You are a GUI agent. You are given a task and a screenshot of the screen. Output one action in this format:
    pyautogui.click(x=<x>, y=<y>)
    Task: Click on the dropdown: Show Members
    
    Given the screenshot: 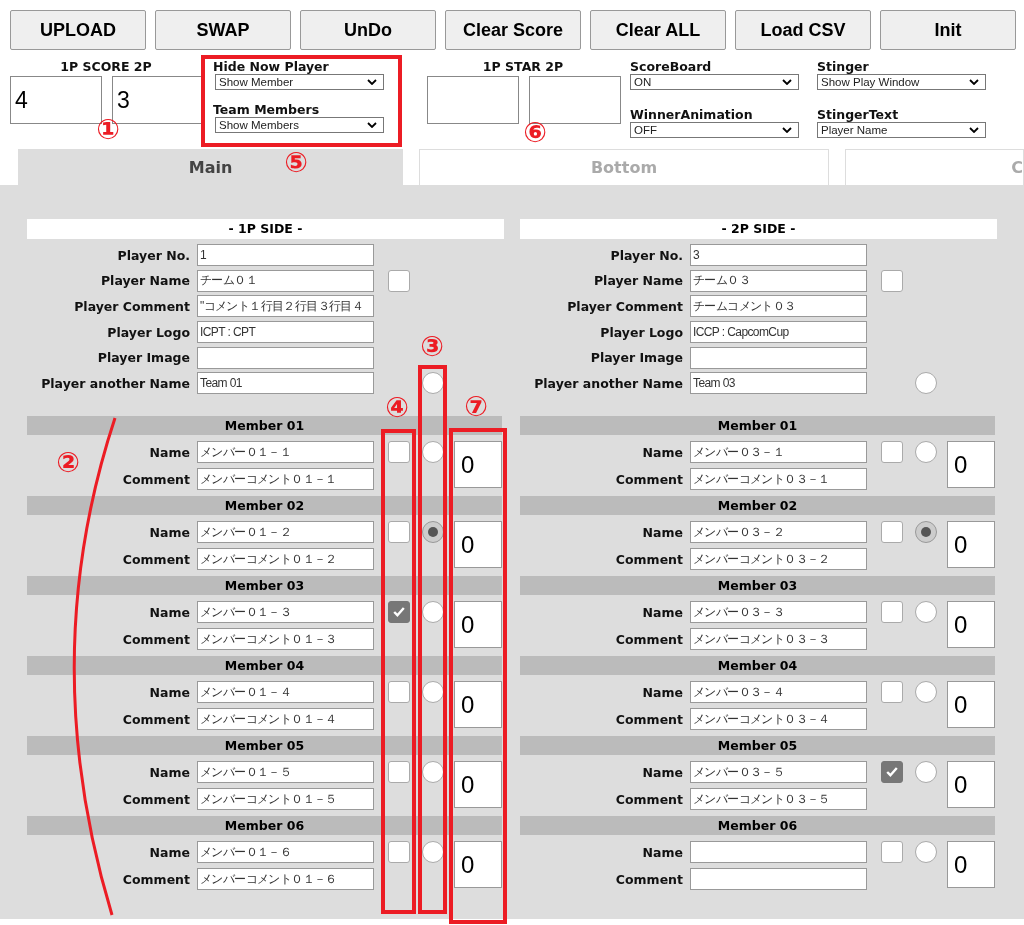 What is the action you would take?
    pyautogui.click(x=299, y=125)
    